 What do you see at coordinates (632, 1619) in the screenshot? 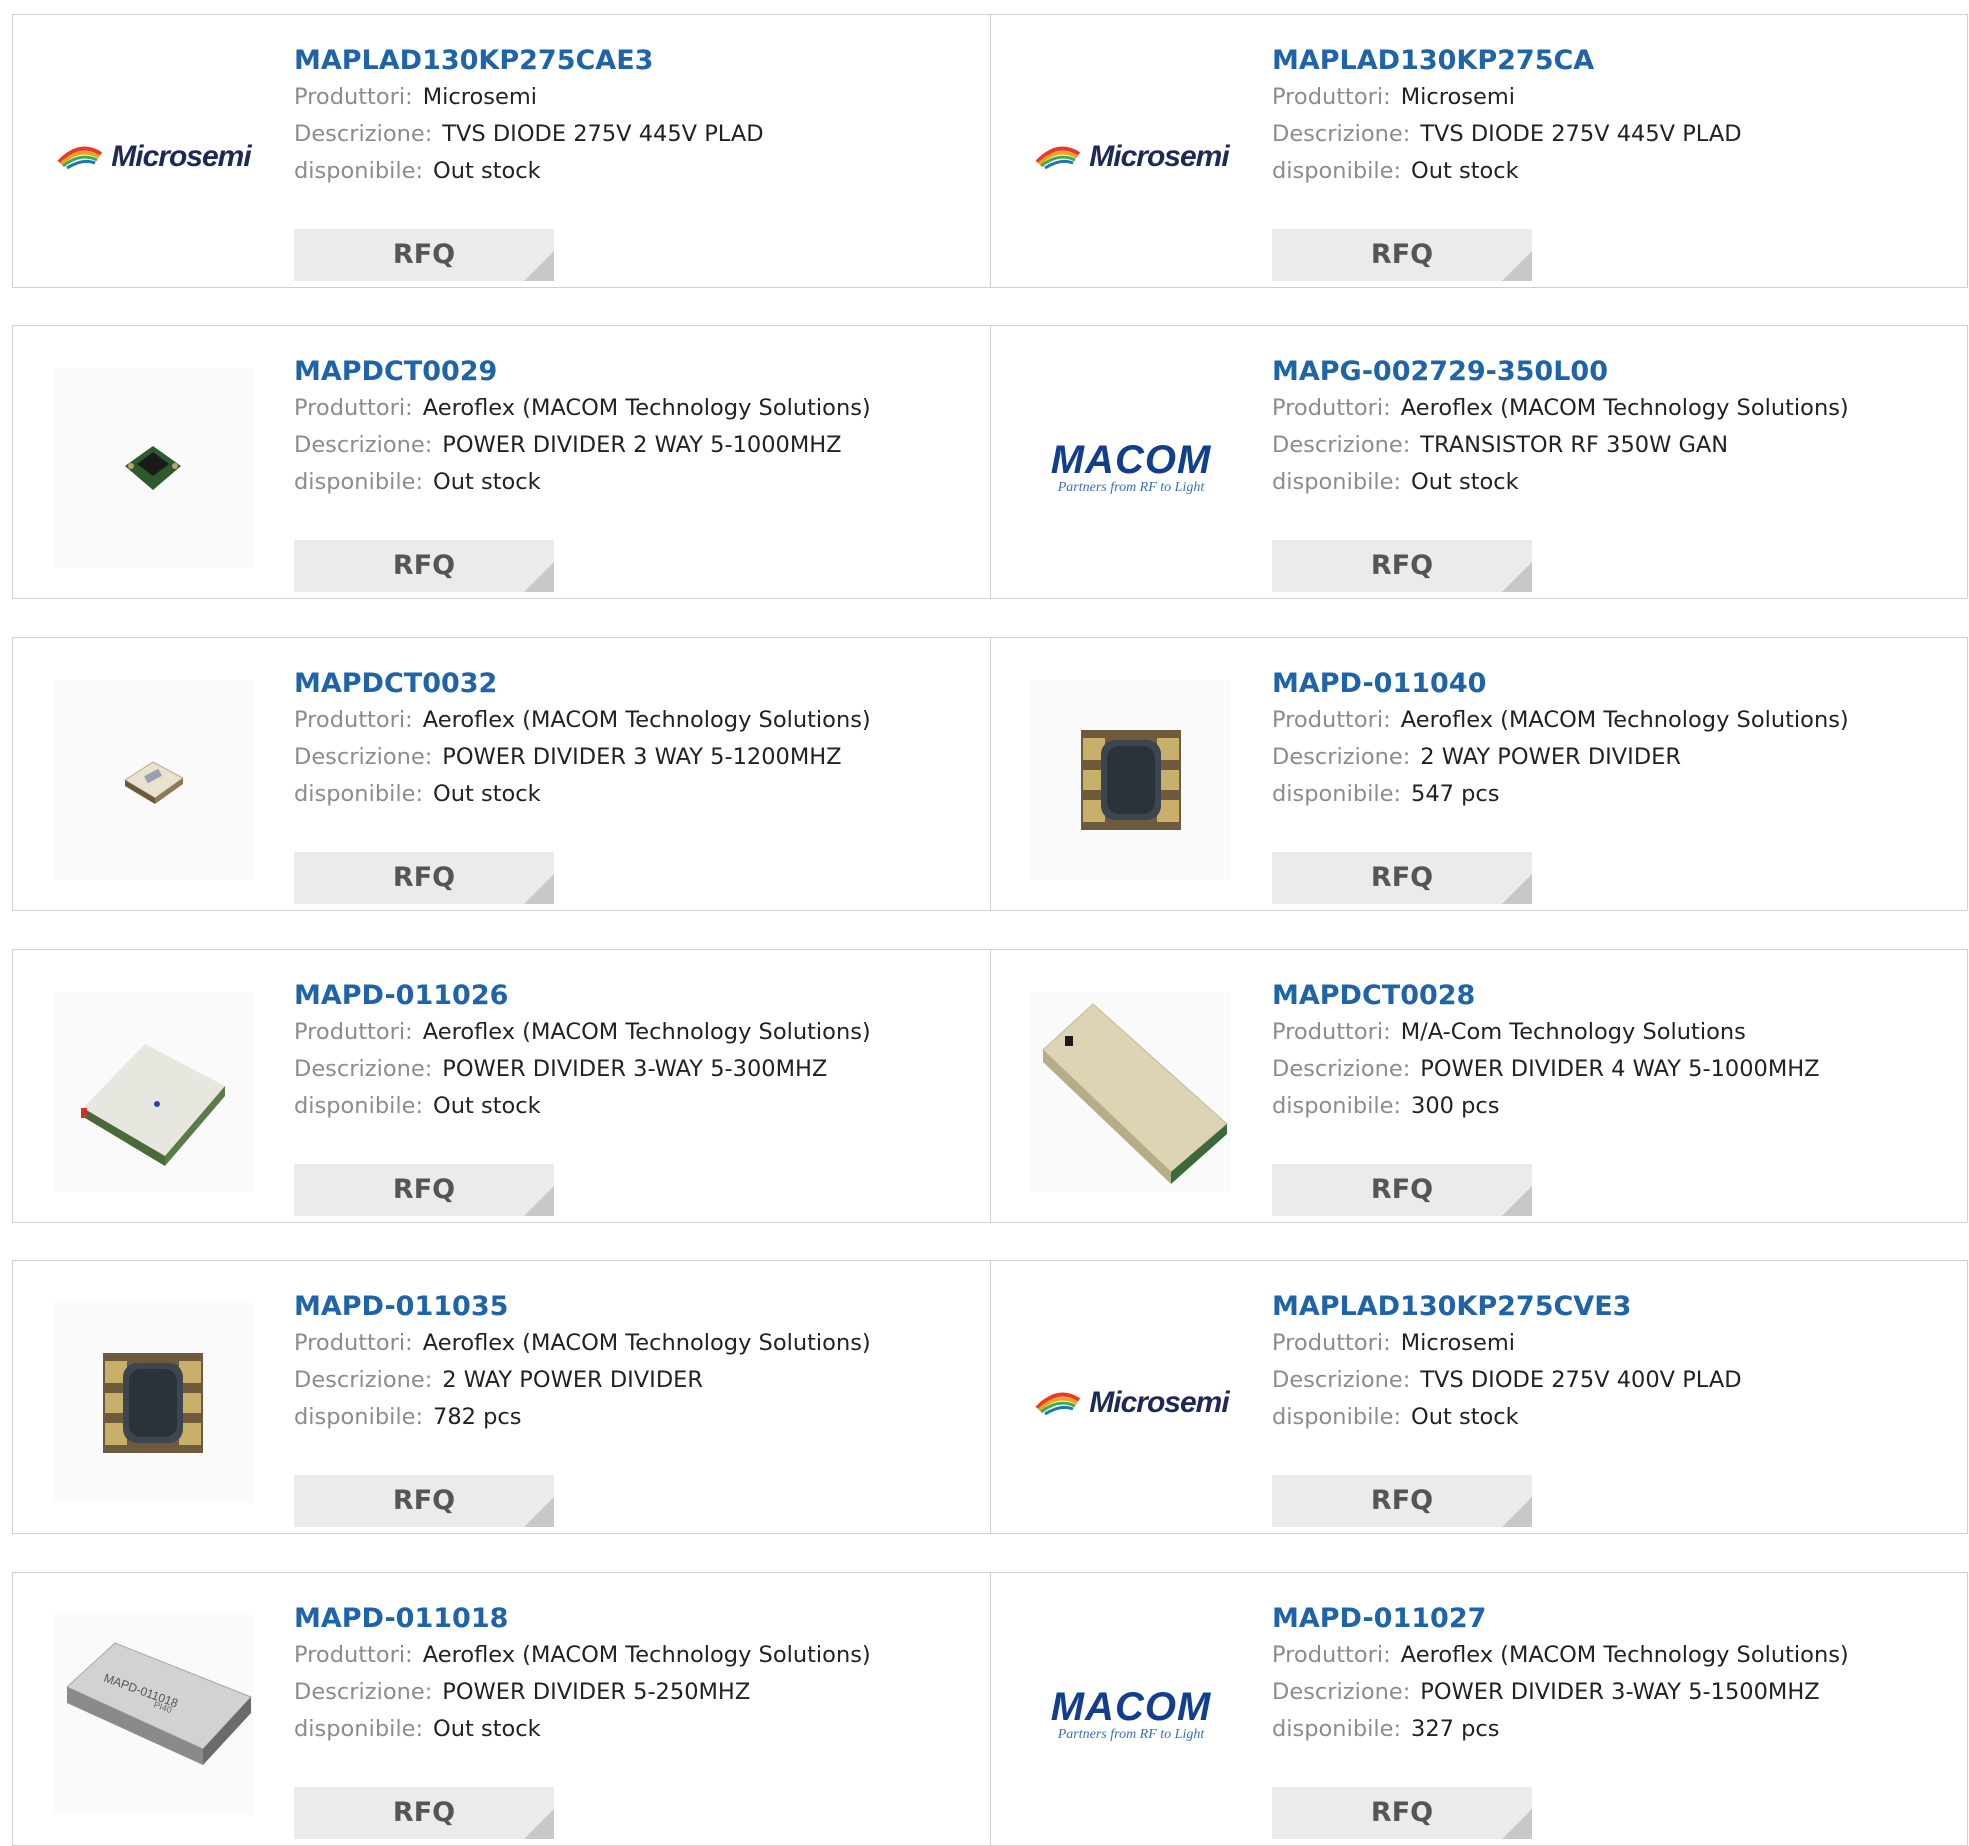
I see `part-number-link: MAPD-011018` at bounding box center [632, 1619].